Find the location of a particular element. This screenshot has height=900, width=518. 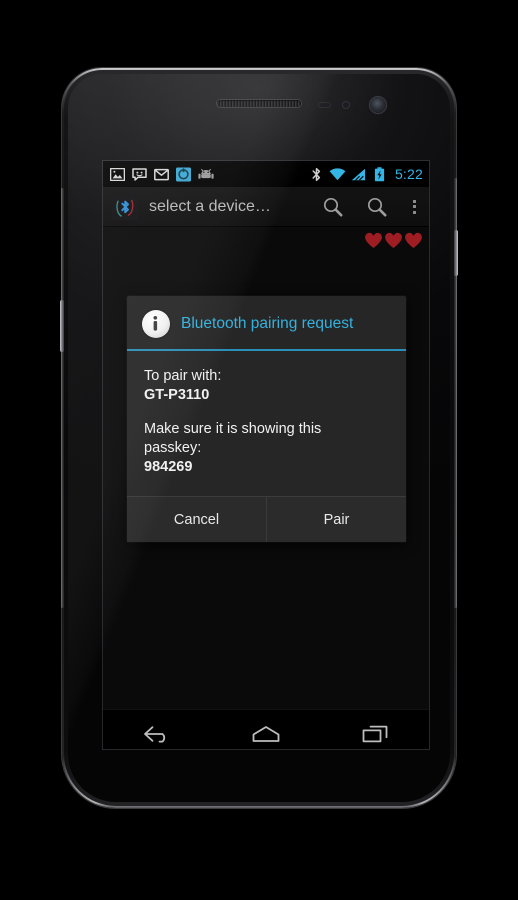

overflow-menu-icon is located at coordinates (414, 207).